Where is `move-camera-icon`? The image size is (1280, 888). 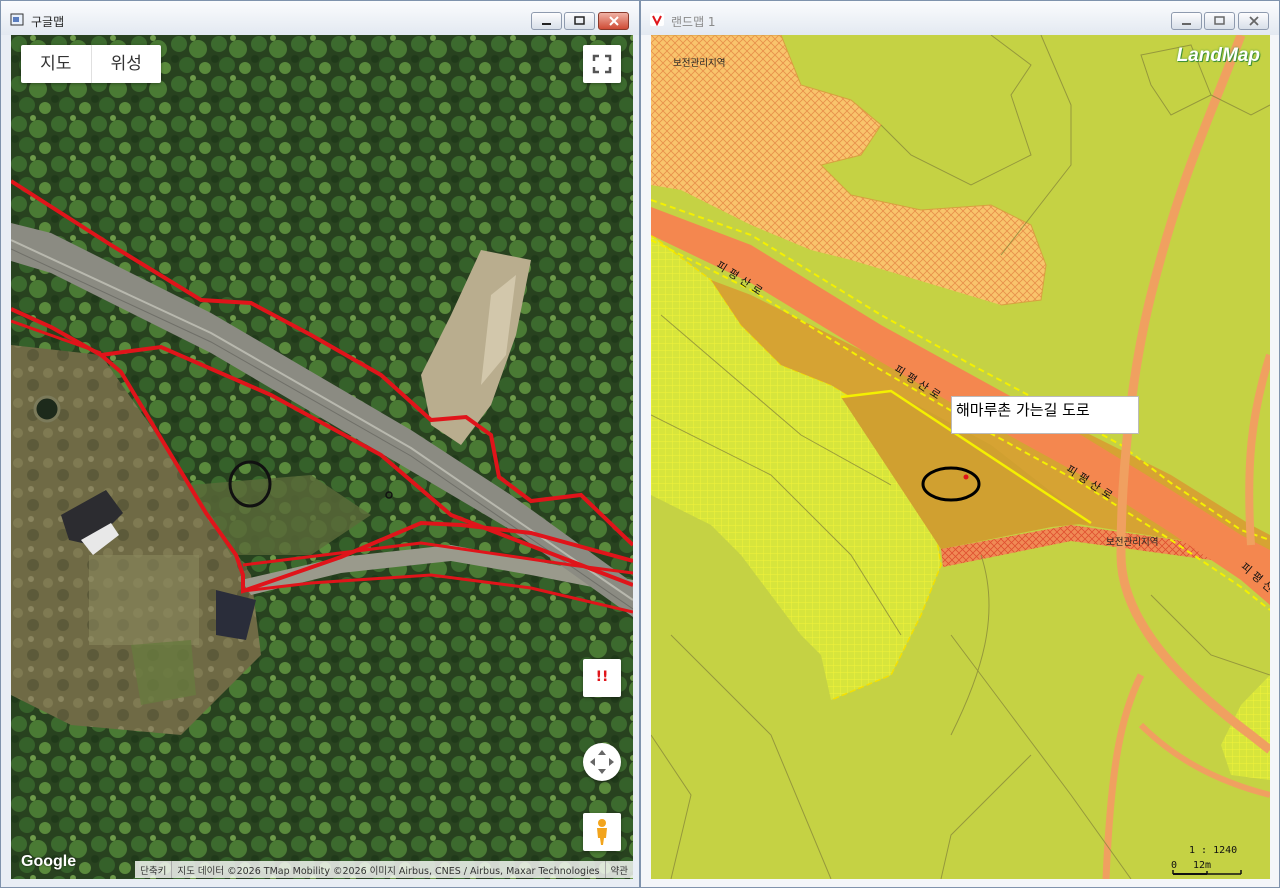
move-camera-icon is located at coordinates (602, 762).